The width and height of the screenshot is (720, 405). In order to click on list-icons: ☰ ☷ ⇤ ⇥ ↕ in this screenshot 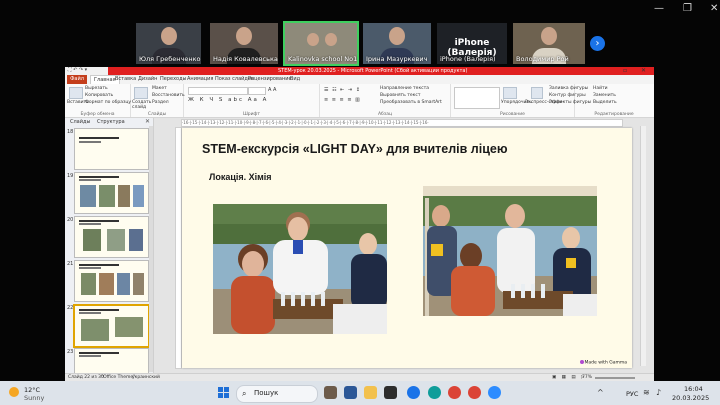, I will do `click(342, 90)`.